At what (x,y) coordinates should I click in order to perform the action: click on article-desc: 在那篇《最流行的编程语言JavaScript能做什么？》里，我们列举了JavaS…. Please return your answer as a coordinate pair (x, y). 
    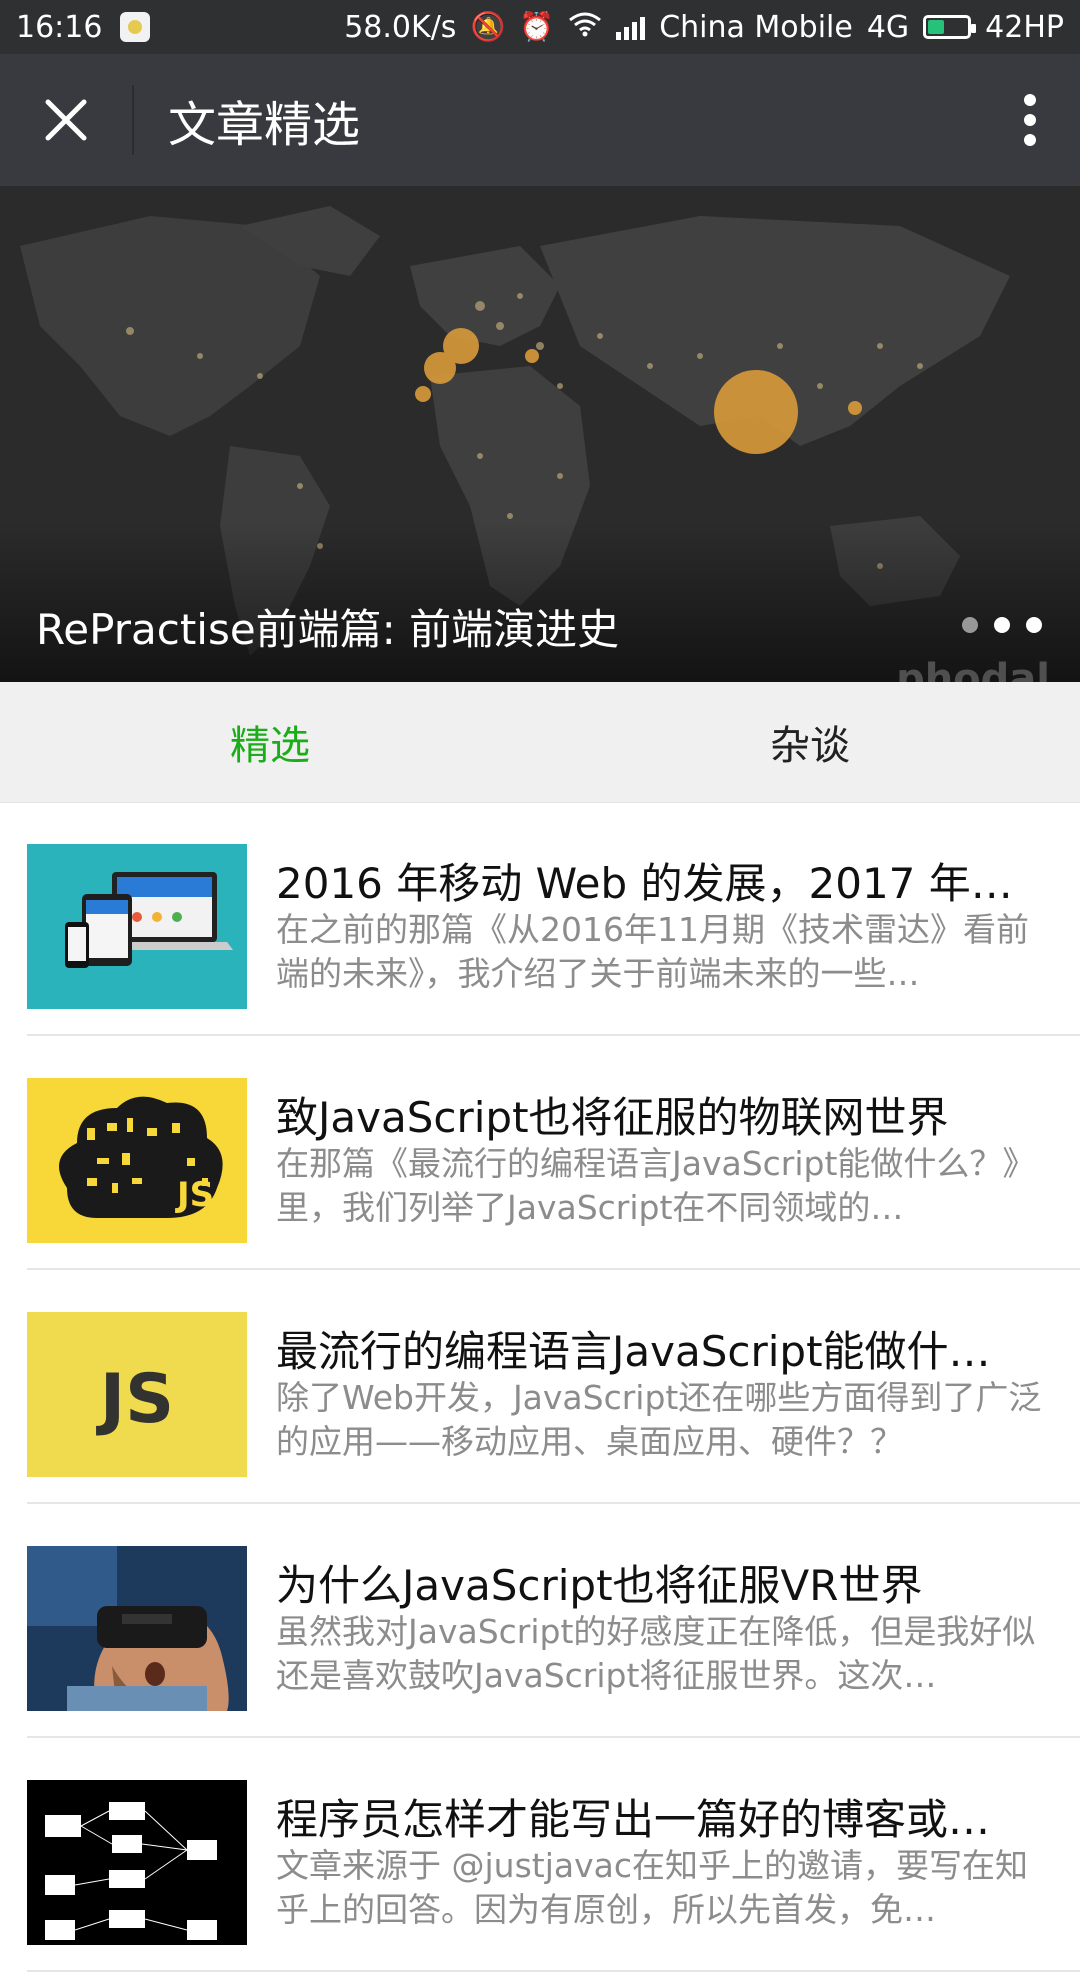
    Looking at the image, I should click on (656, 1185).